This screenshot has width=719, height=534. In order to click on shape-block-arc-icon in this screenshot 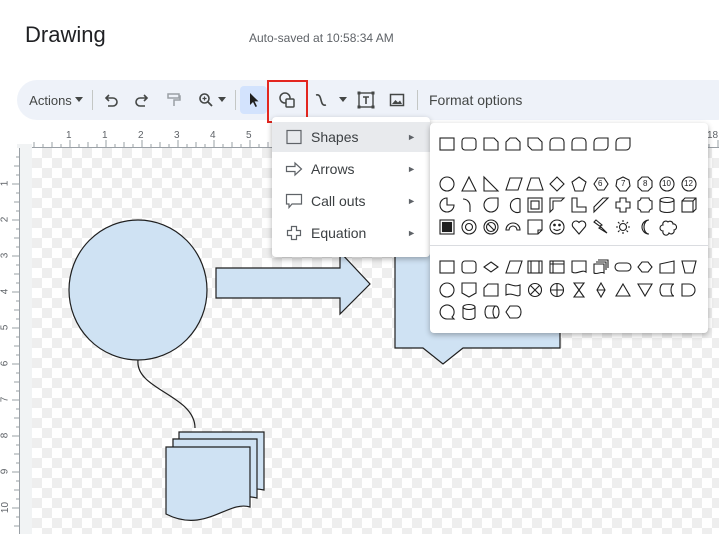, I will do `click(513, 226)`.